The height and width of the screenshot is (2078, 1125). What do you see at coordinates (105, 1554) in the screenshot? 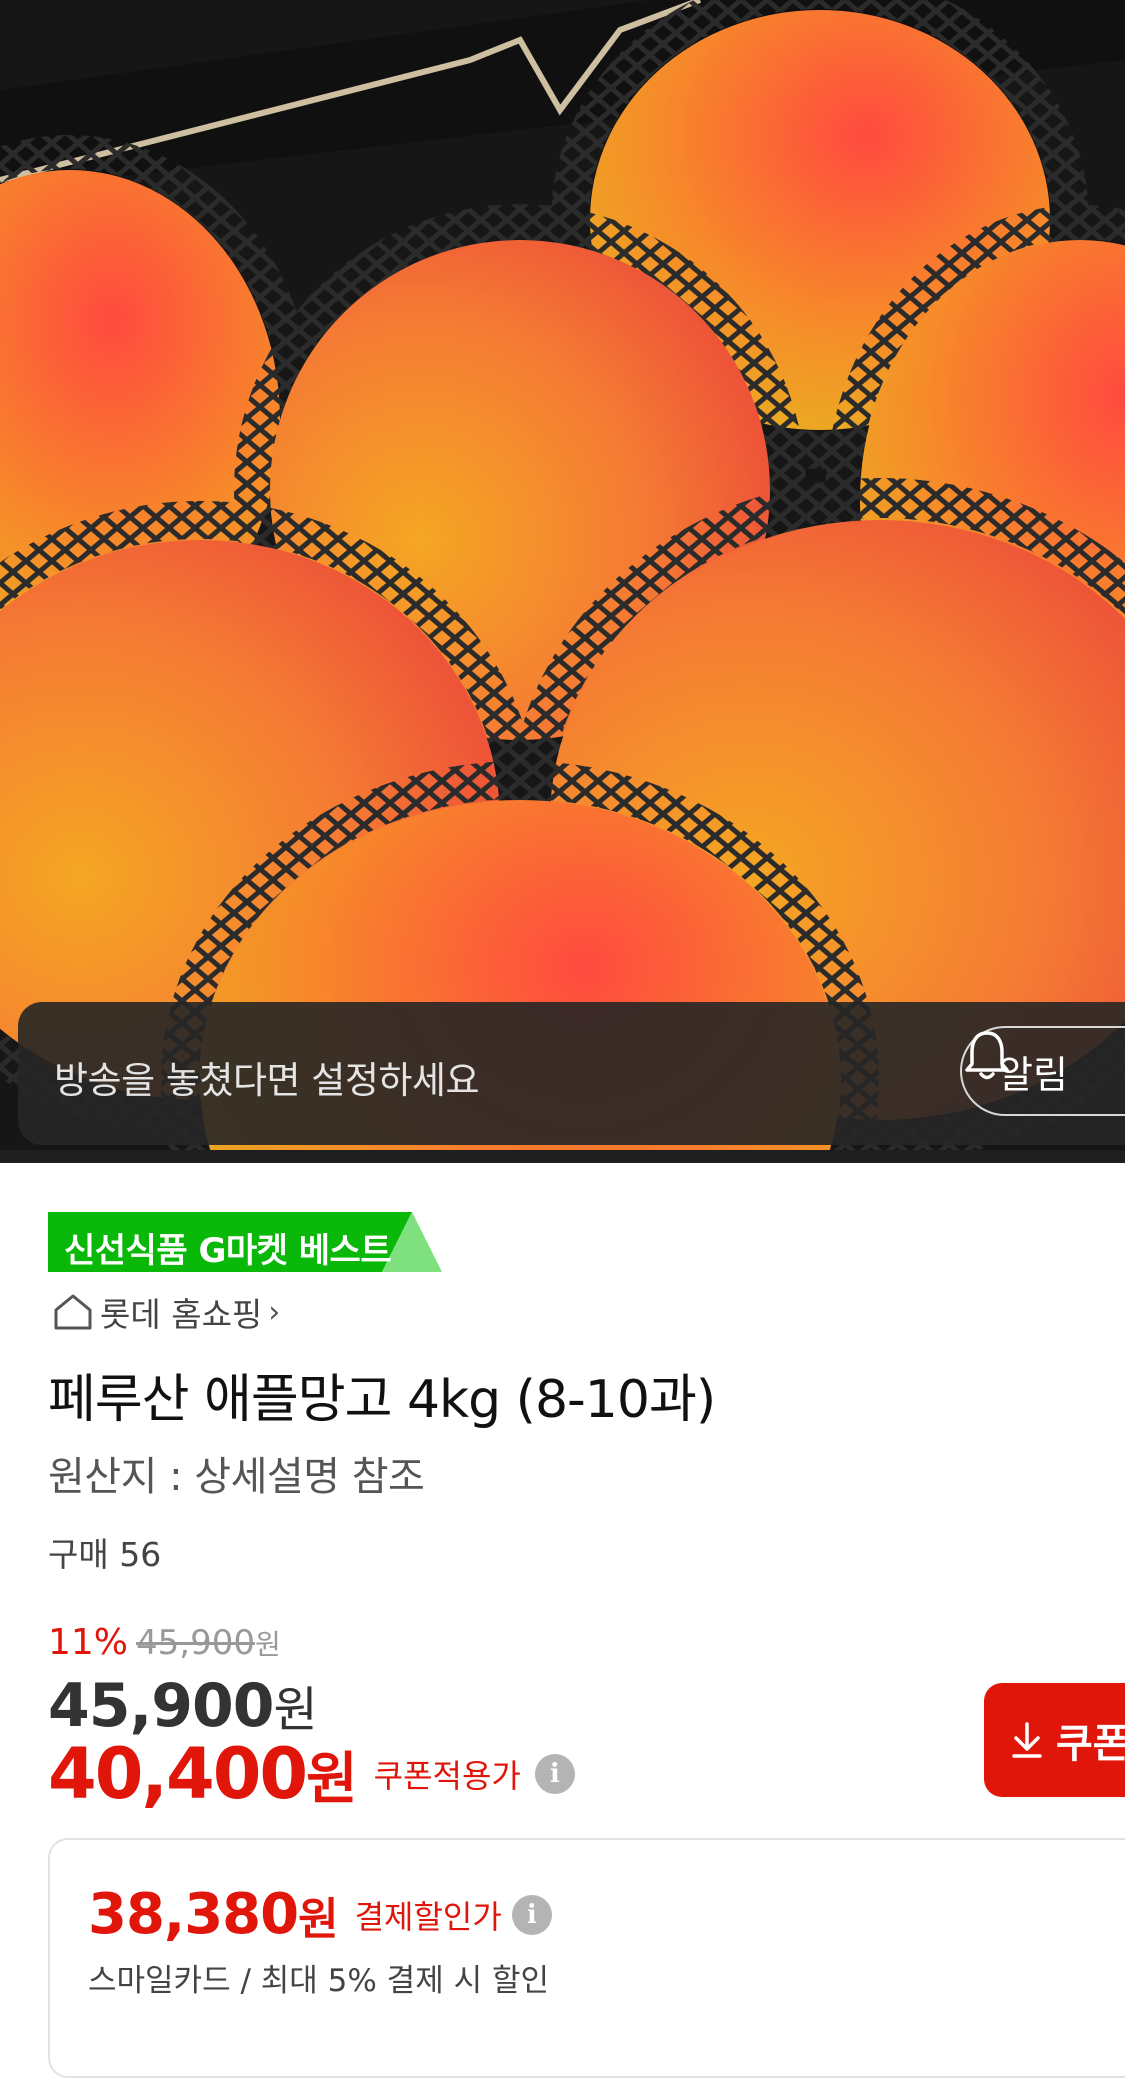
I see `purchase-count: 구매 56` at bounding box center [105, 1554].